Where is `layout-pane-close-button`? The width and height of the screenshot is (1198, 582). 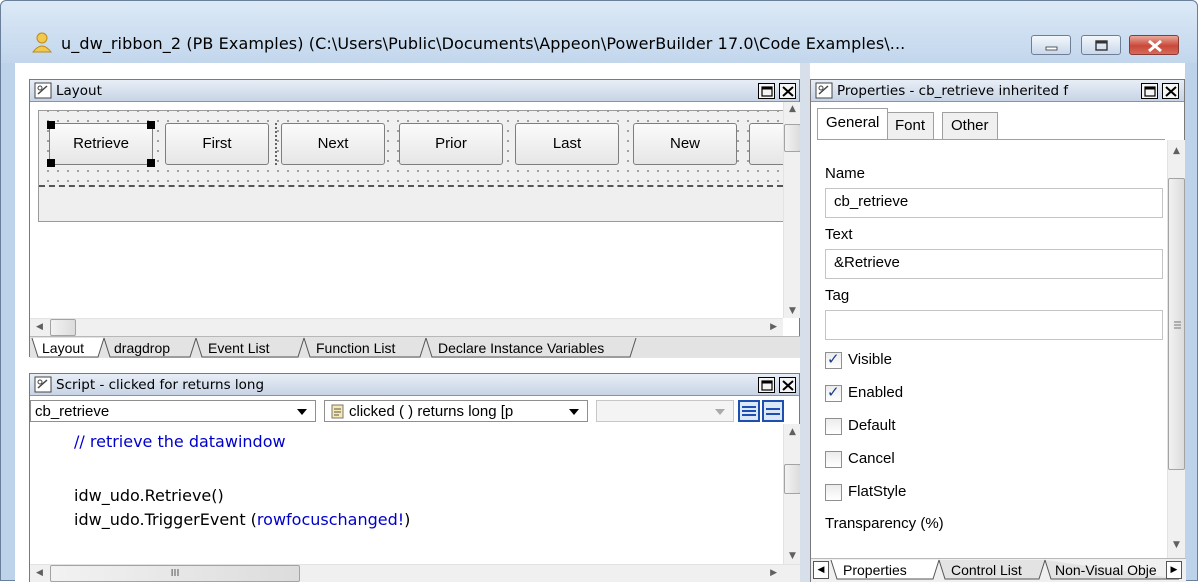
layout-pane-close-button is located at coordinates (787, 91).